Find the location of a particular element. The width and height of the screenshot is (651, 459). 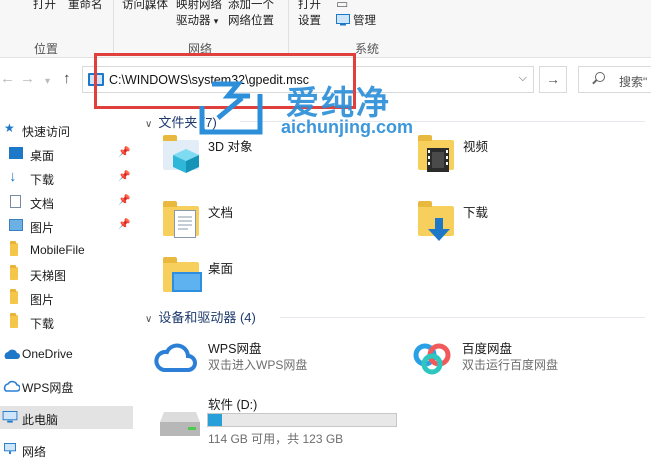

ribbon-rename-button: 重命名 is located at coordinates (85, 6).